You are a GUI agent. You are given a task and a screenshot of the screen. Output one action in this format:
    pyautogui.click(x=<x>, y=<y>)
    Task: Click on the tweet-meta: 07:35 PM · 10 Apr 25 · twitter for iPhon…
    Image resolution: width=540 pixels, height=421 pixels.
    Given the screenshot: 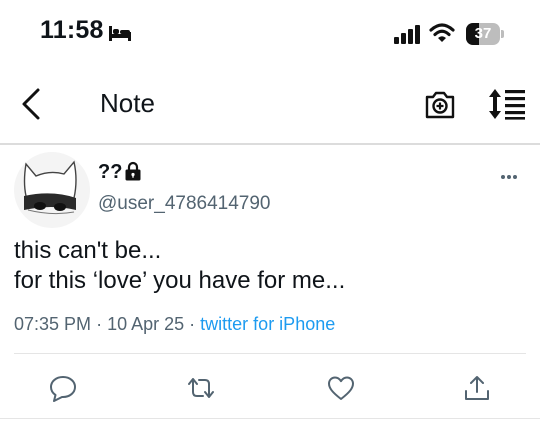 What is the action you would take?
    pyautogui.click(x=174, y=324)
    